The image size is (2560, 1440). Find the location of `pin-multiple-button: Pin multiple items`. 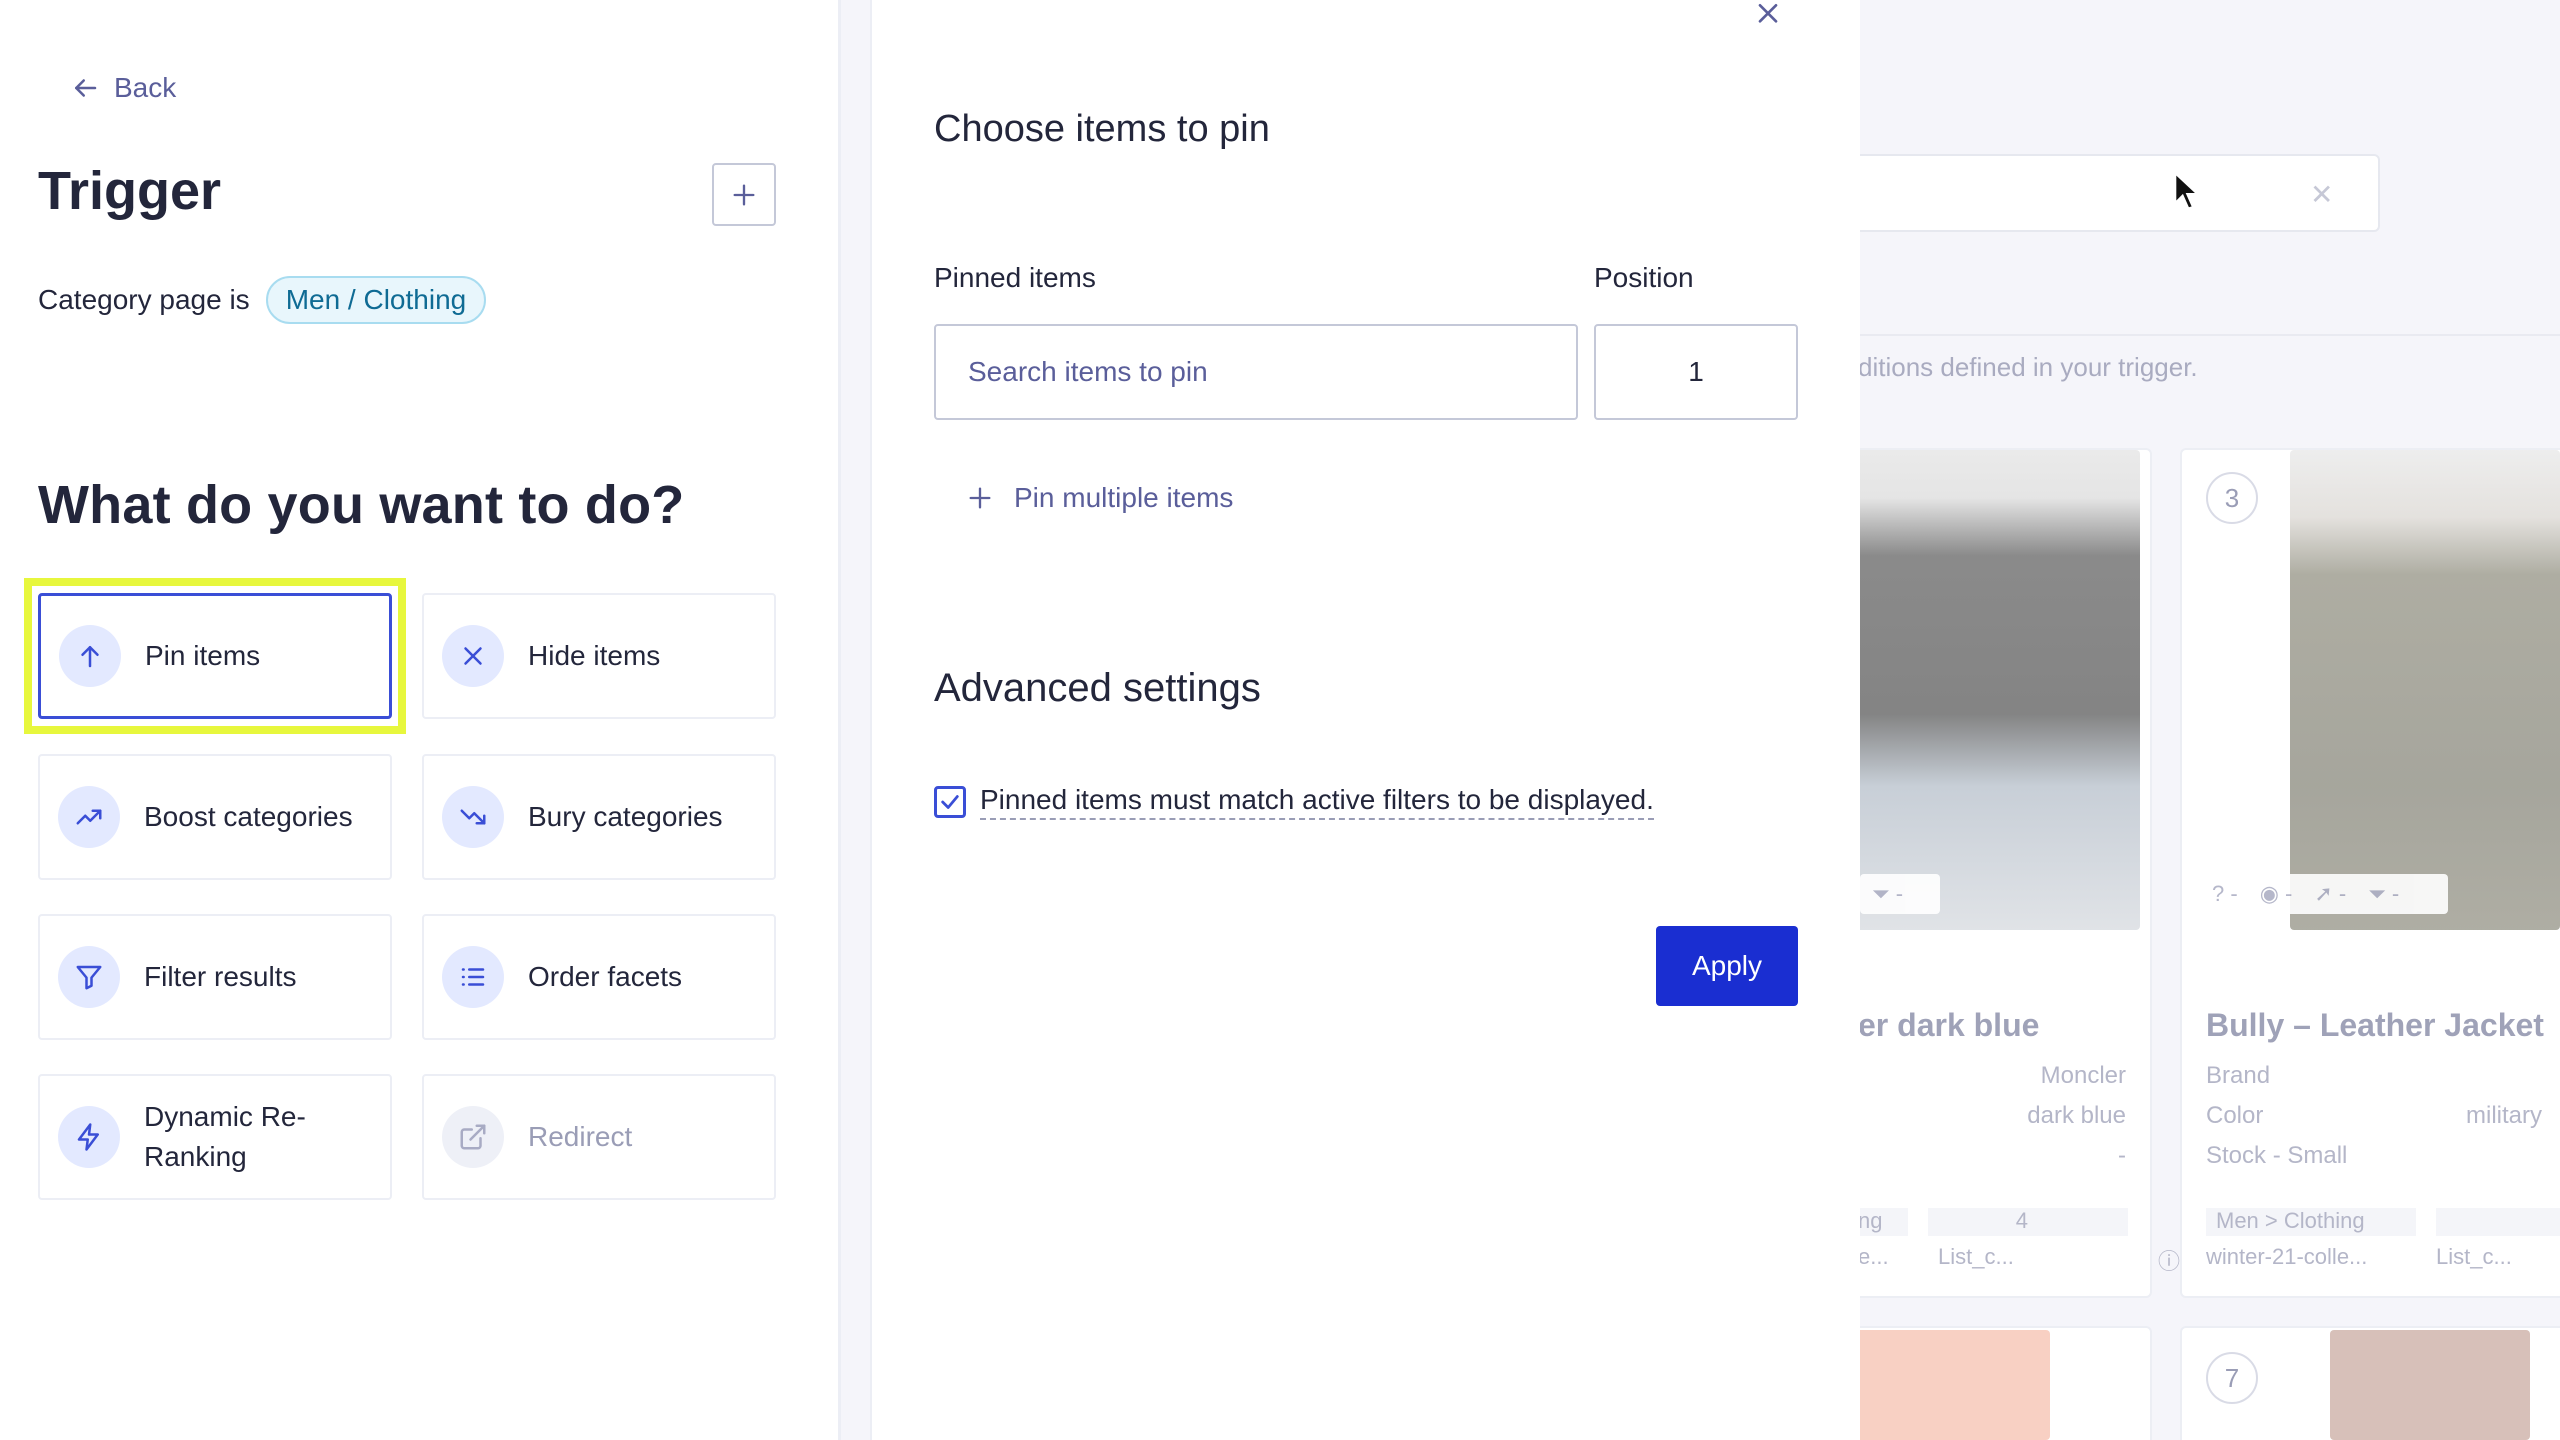

pin-multiple-button: Pin multiple items is located at coordinates (1099, 498).